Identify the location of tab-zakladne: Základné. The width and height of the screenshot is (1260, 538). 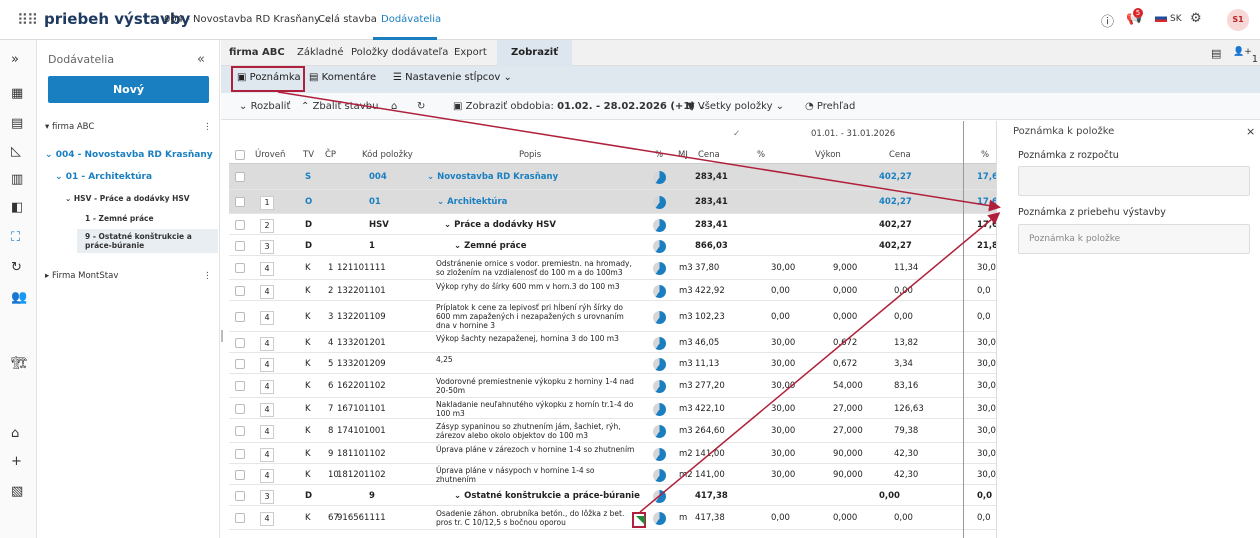
(320, 52).